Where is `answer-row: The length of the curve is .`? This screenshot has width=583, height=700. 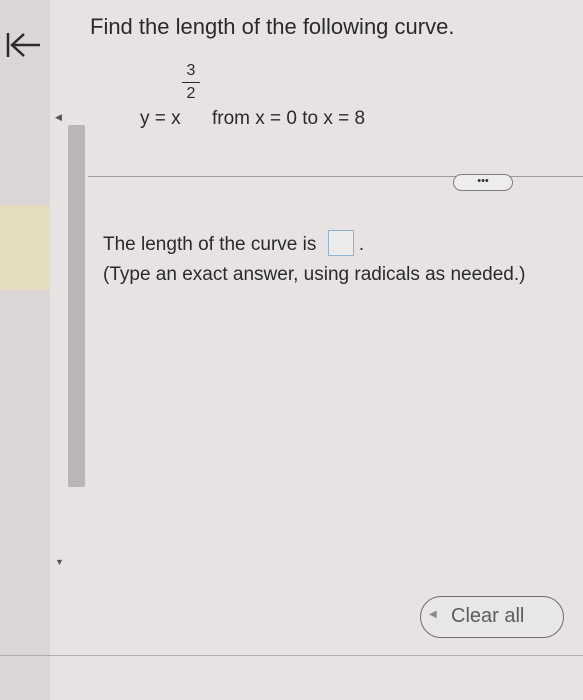
answer-row: The length of the curve is . is located at coordinates (233, 243).